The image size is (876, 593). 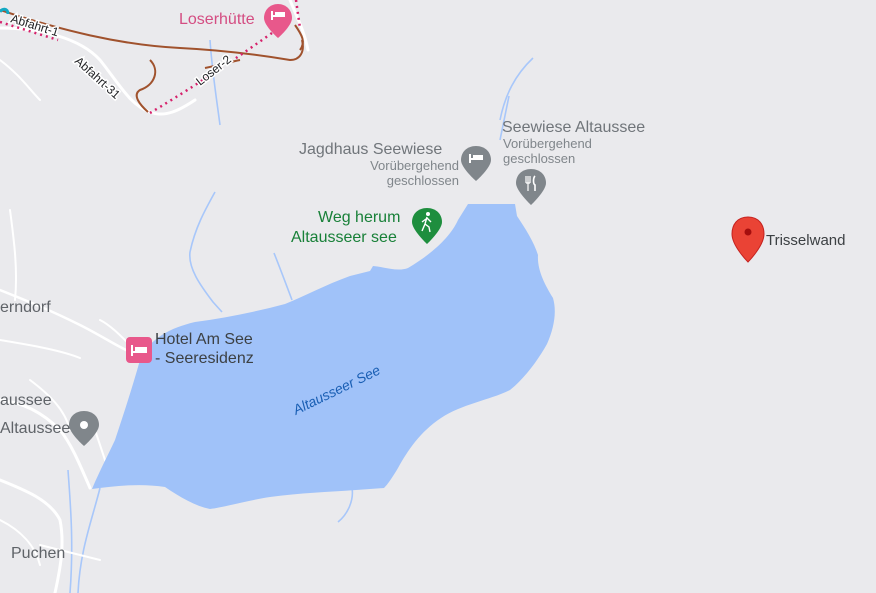 What do you see at coordinates (344, 238) in the screenshot?
I see `trail-label-2: Altausseer see` at bounding box center [344, 238].